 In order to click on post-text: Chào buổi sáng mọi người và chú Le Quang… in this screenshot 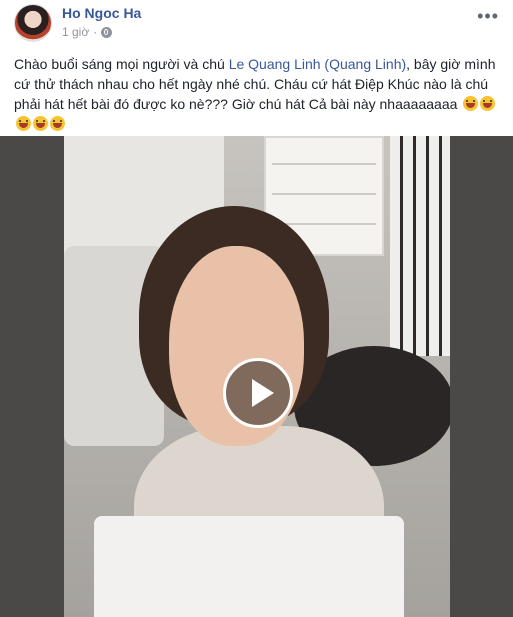, I will do `click(259, 94)`.